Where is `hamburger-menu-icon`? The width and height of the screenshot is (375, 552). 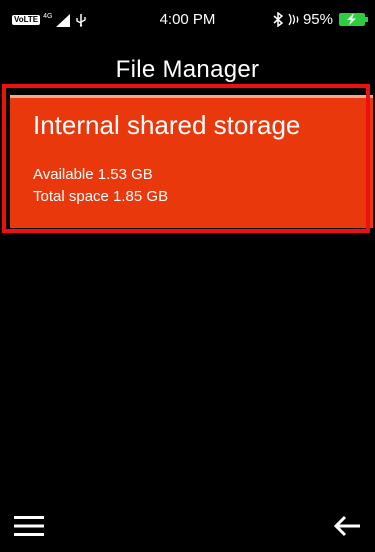 hamburger-menu-icon is located at coordinates (29, 526).